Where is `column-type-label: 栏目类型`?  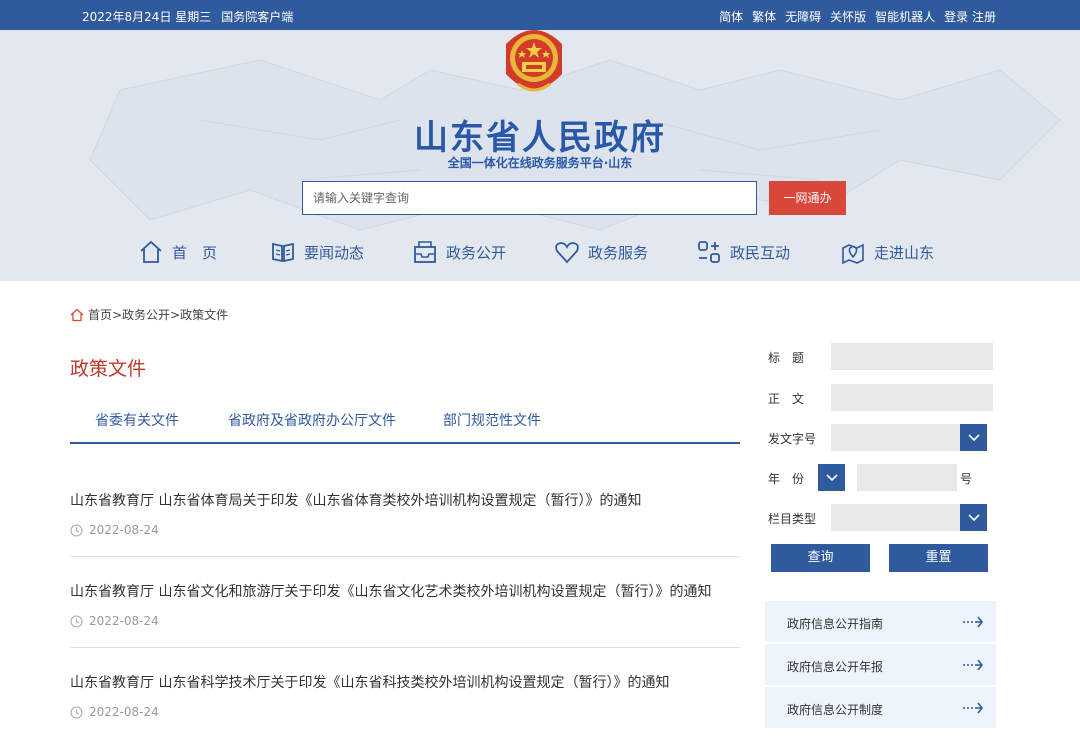
column-type-label: 栏目类型 is located at coordinates (792, 519).